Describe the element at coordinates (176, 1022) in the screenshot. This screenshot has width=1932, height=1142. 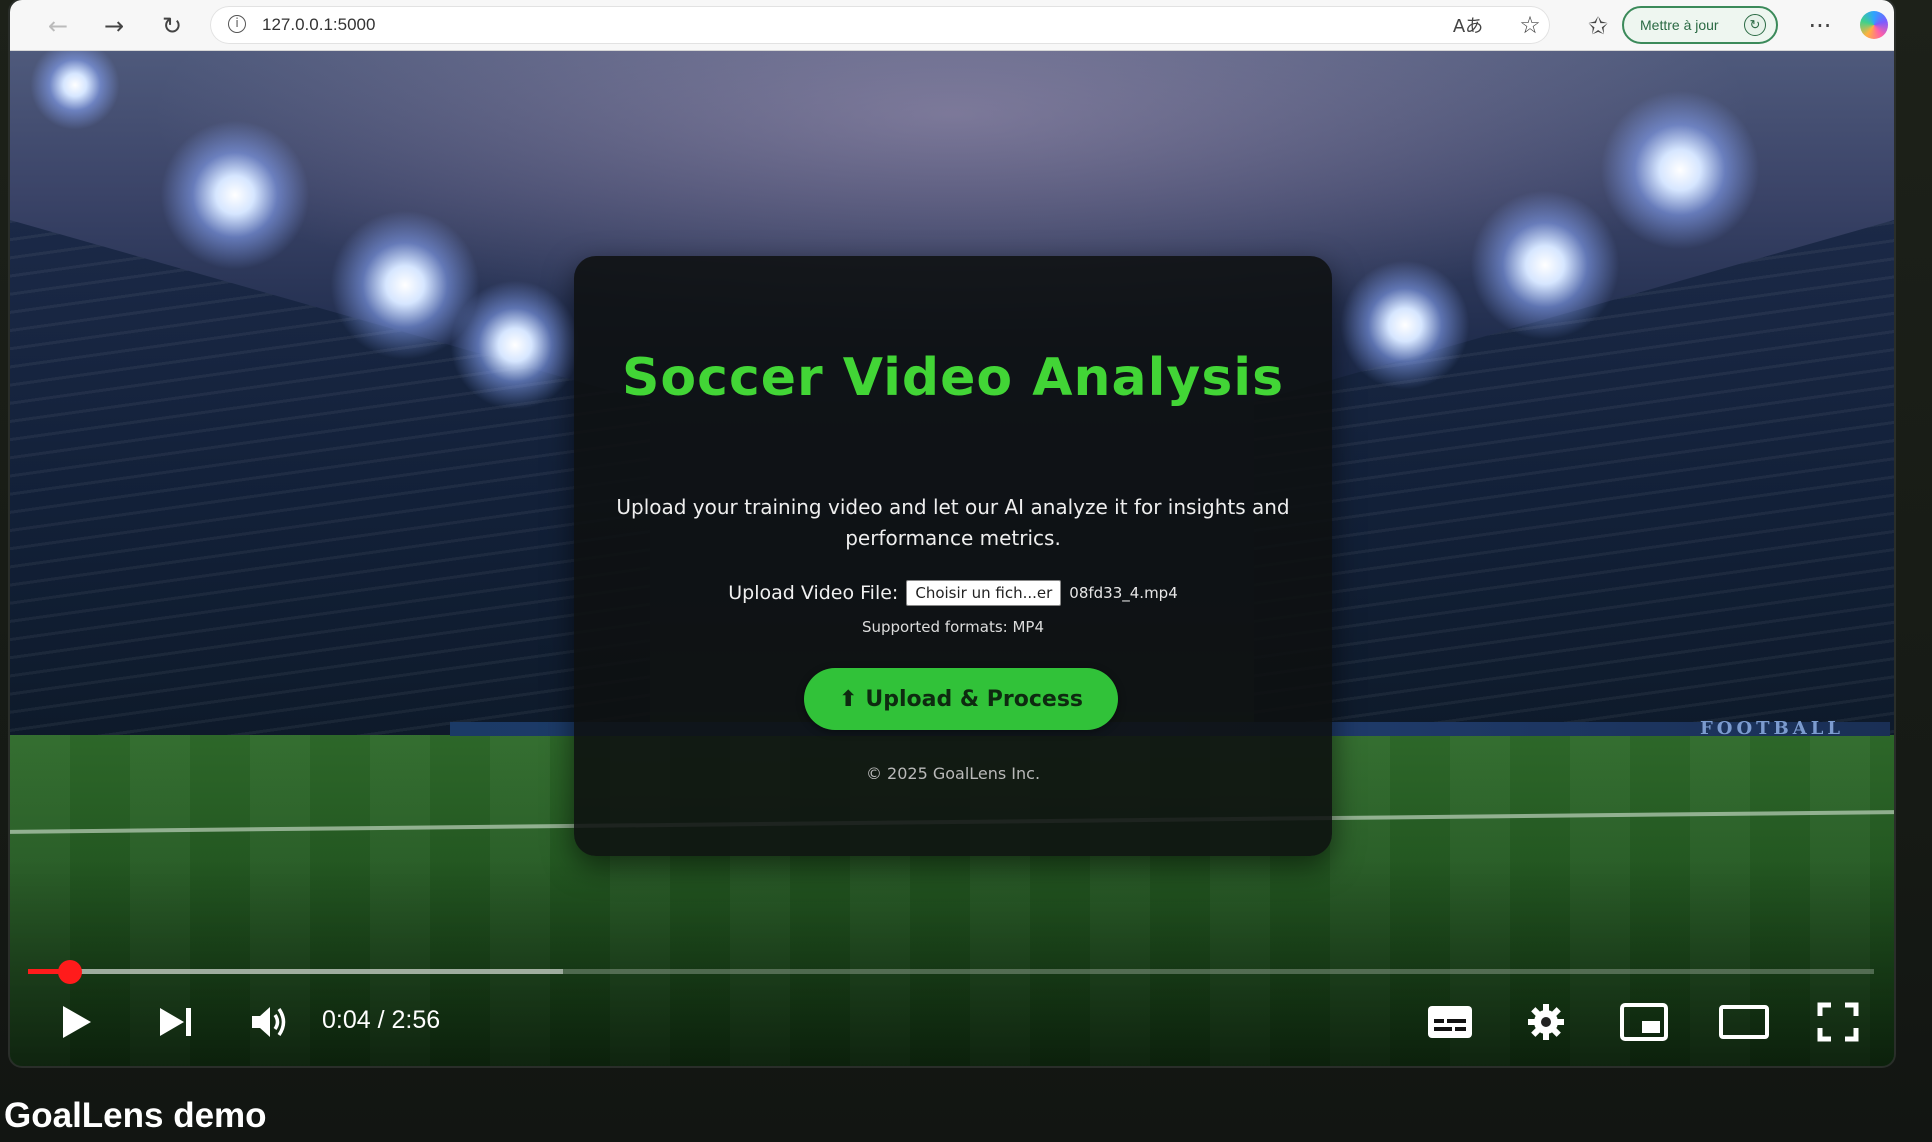
I see `next-icon` at that location.